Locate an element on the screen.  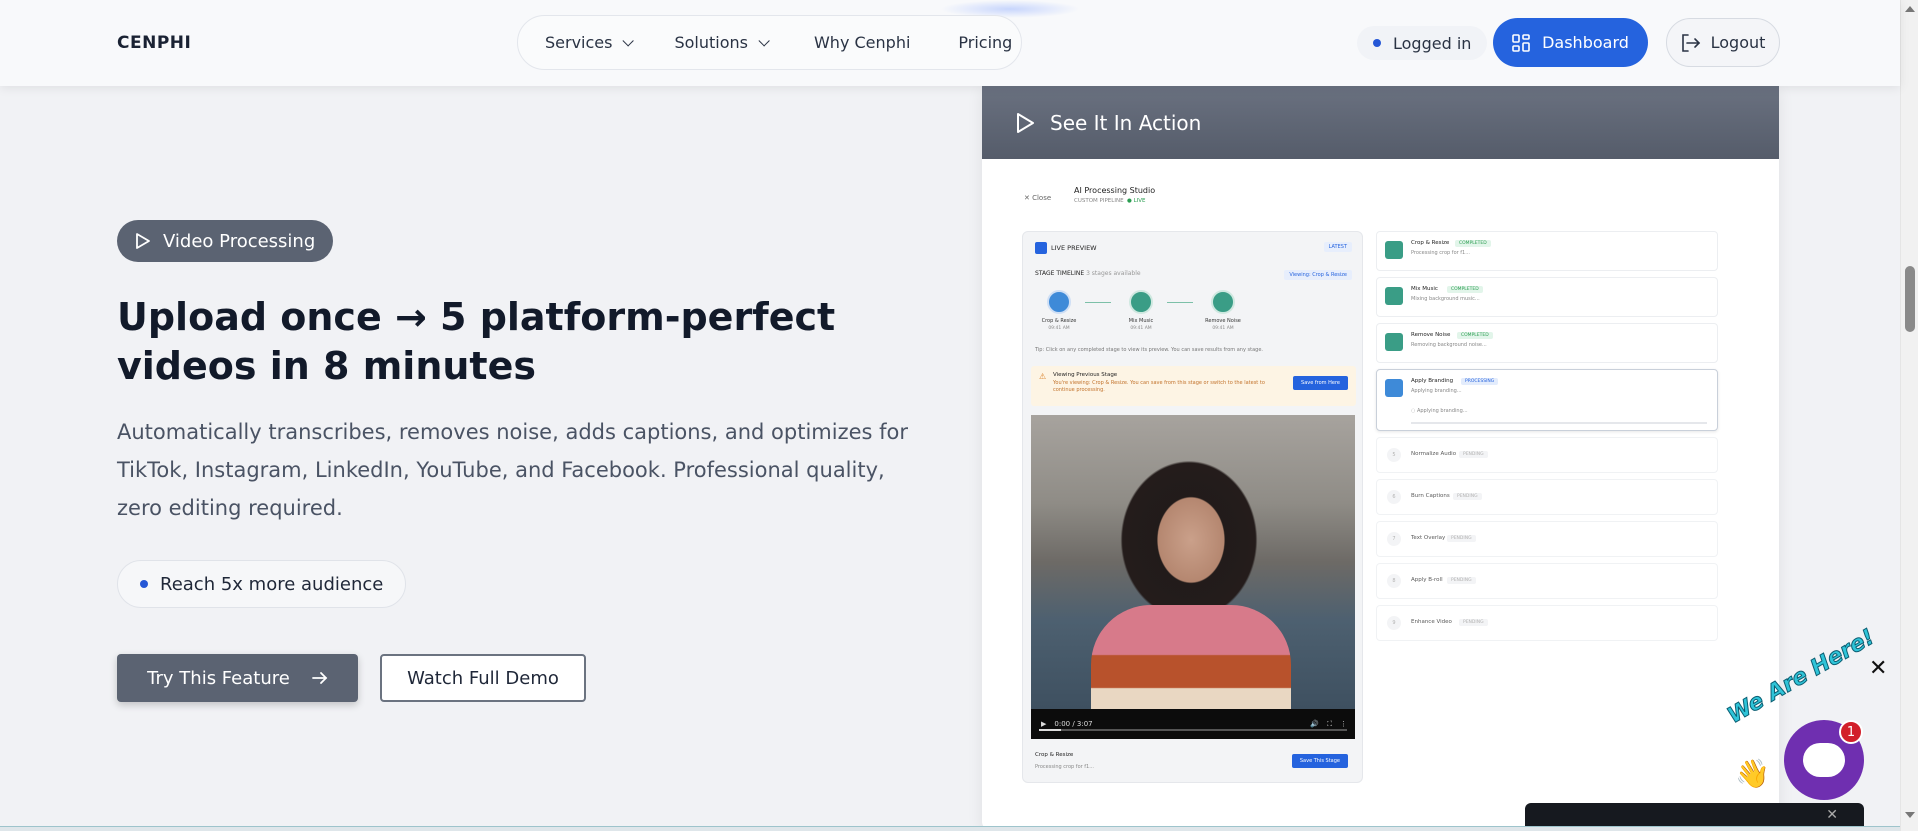
stage-label: Crop & Resize is located at coordinates (1059, 321).